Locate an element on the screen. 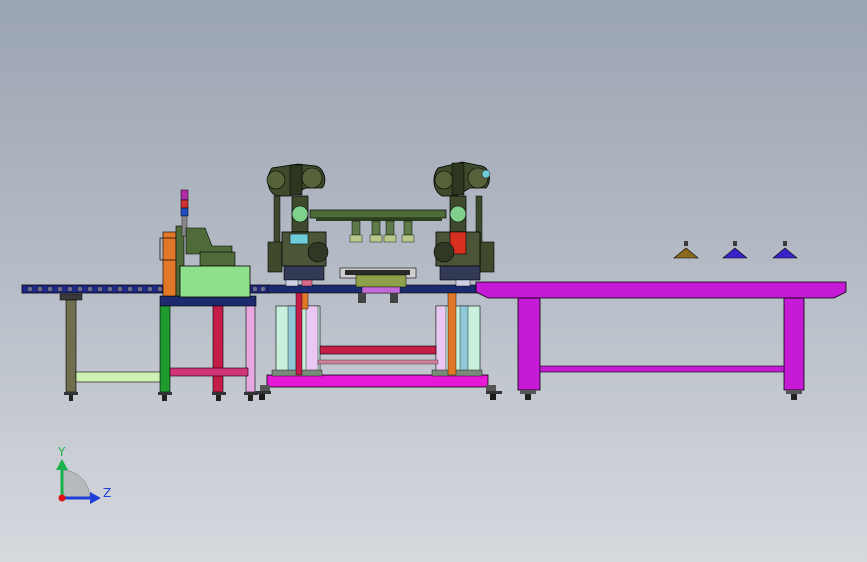 This screenshot has height=562, width=867. coordinate-triad-icon: Y Z is located at coordinates (83, 474).